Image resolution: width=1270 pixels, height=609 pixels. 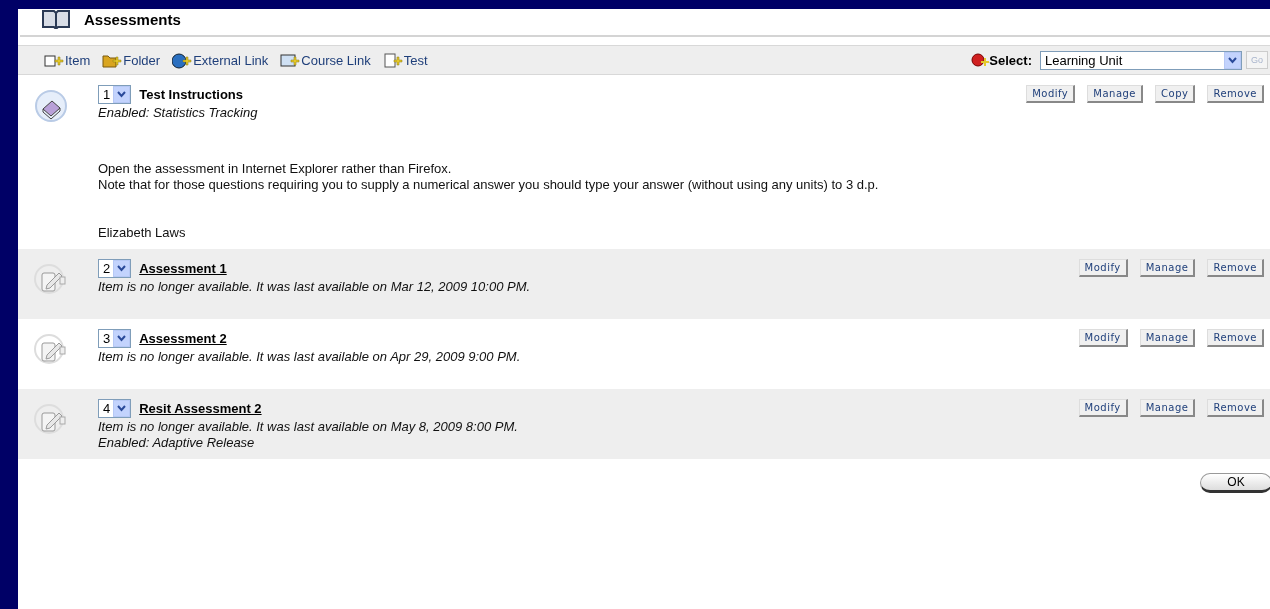 What do you see at coordinates (183, 338) in the screenshot?
I see `item-title-link: Assessment 2` at bounding box center [183, 338].